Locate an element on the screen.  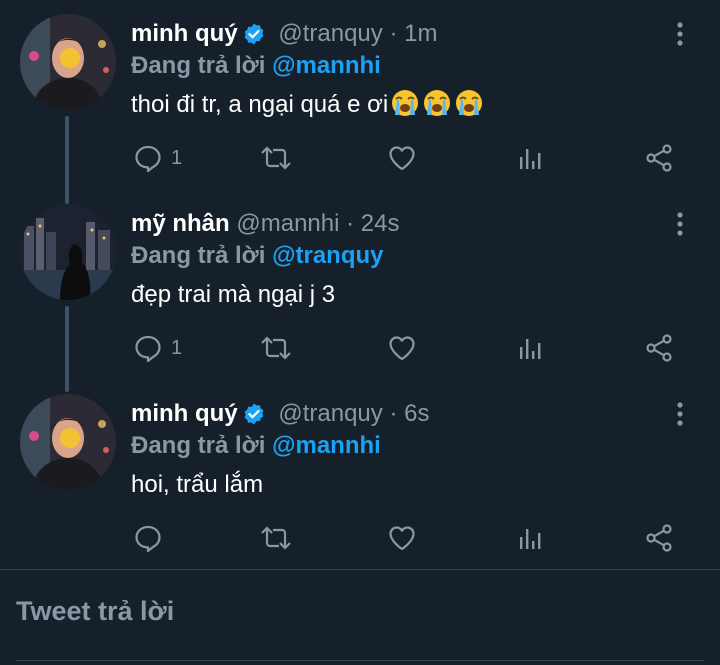
tweet-text-content: hoi, trẩu lắm is located at coordinates (197, 484).